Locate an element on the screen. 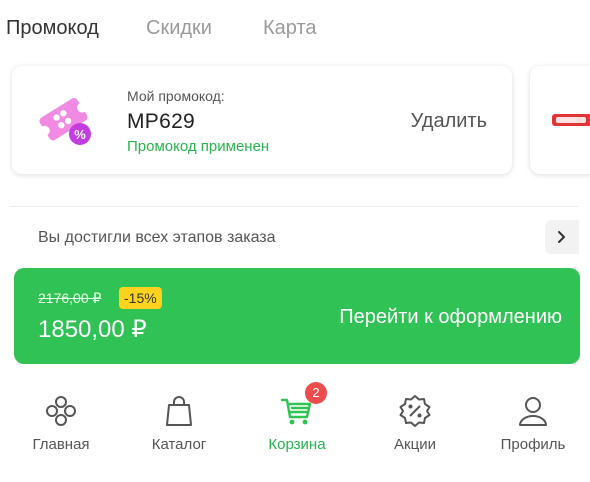  old-price: 2176,00 ₽ is located at coordinates (70, 298).